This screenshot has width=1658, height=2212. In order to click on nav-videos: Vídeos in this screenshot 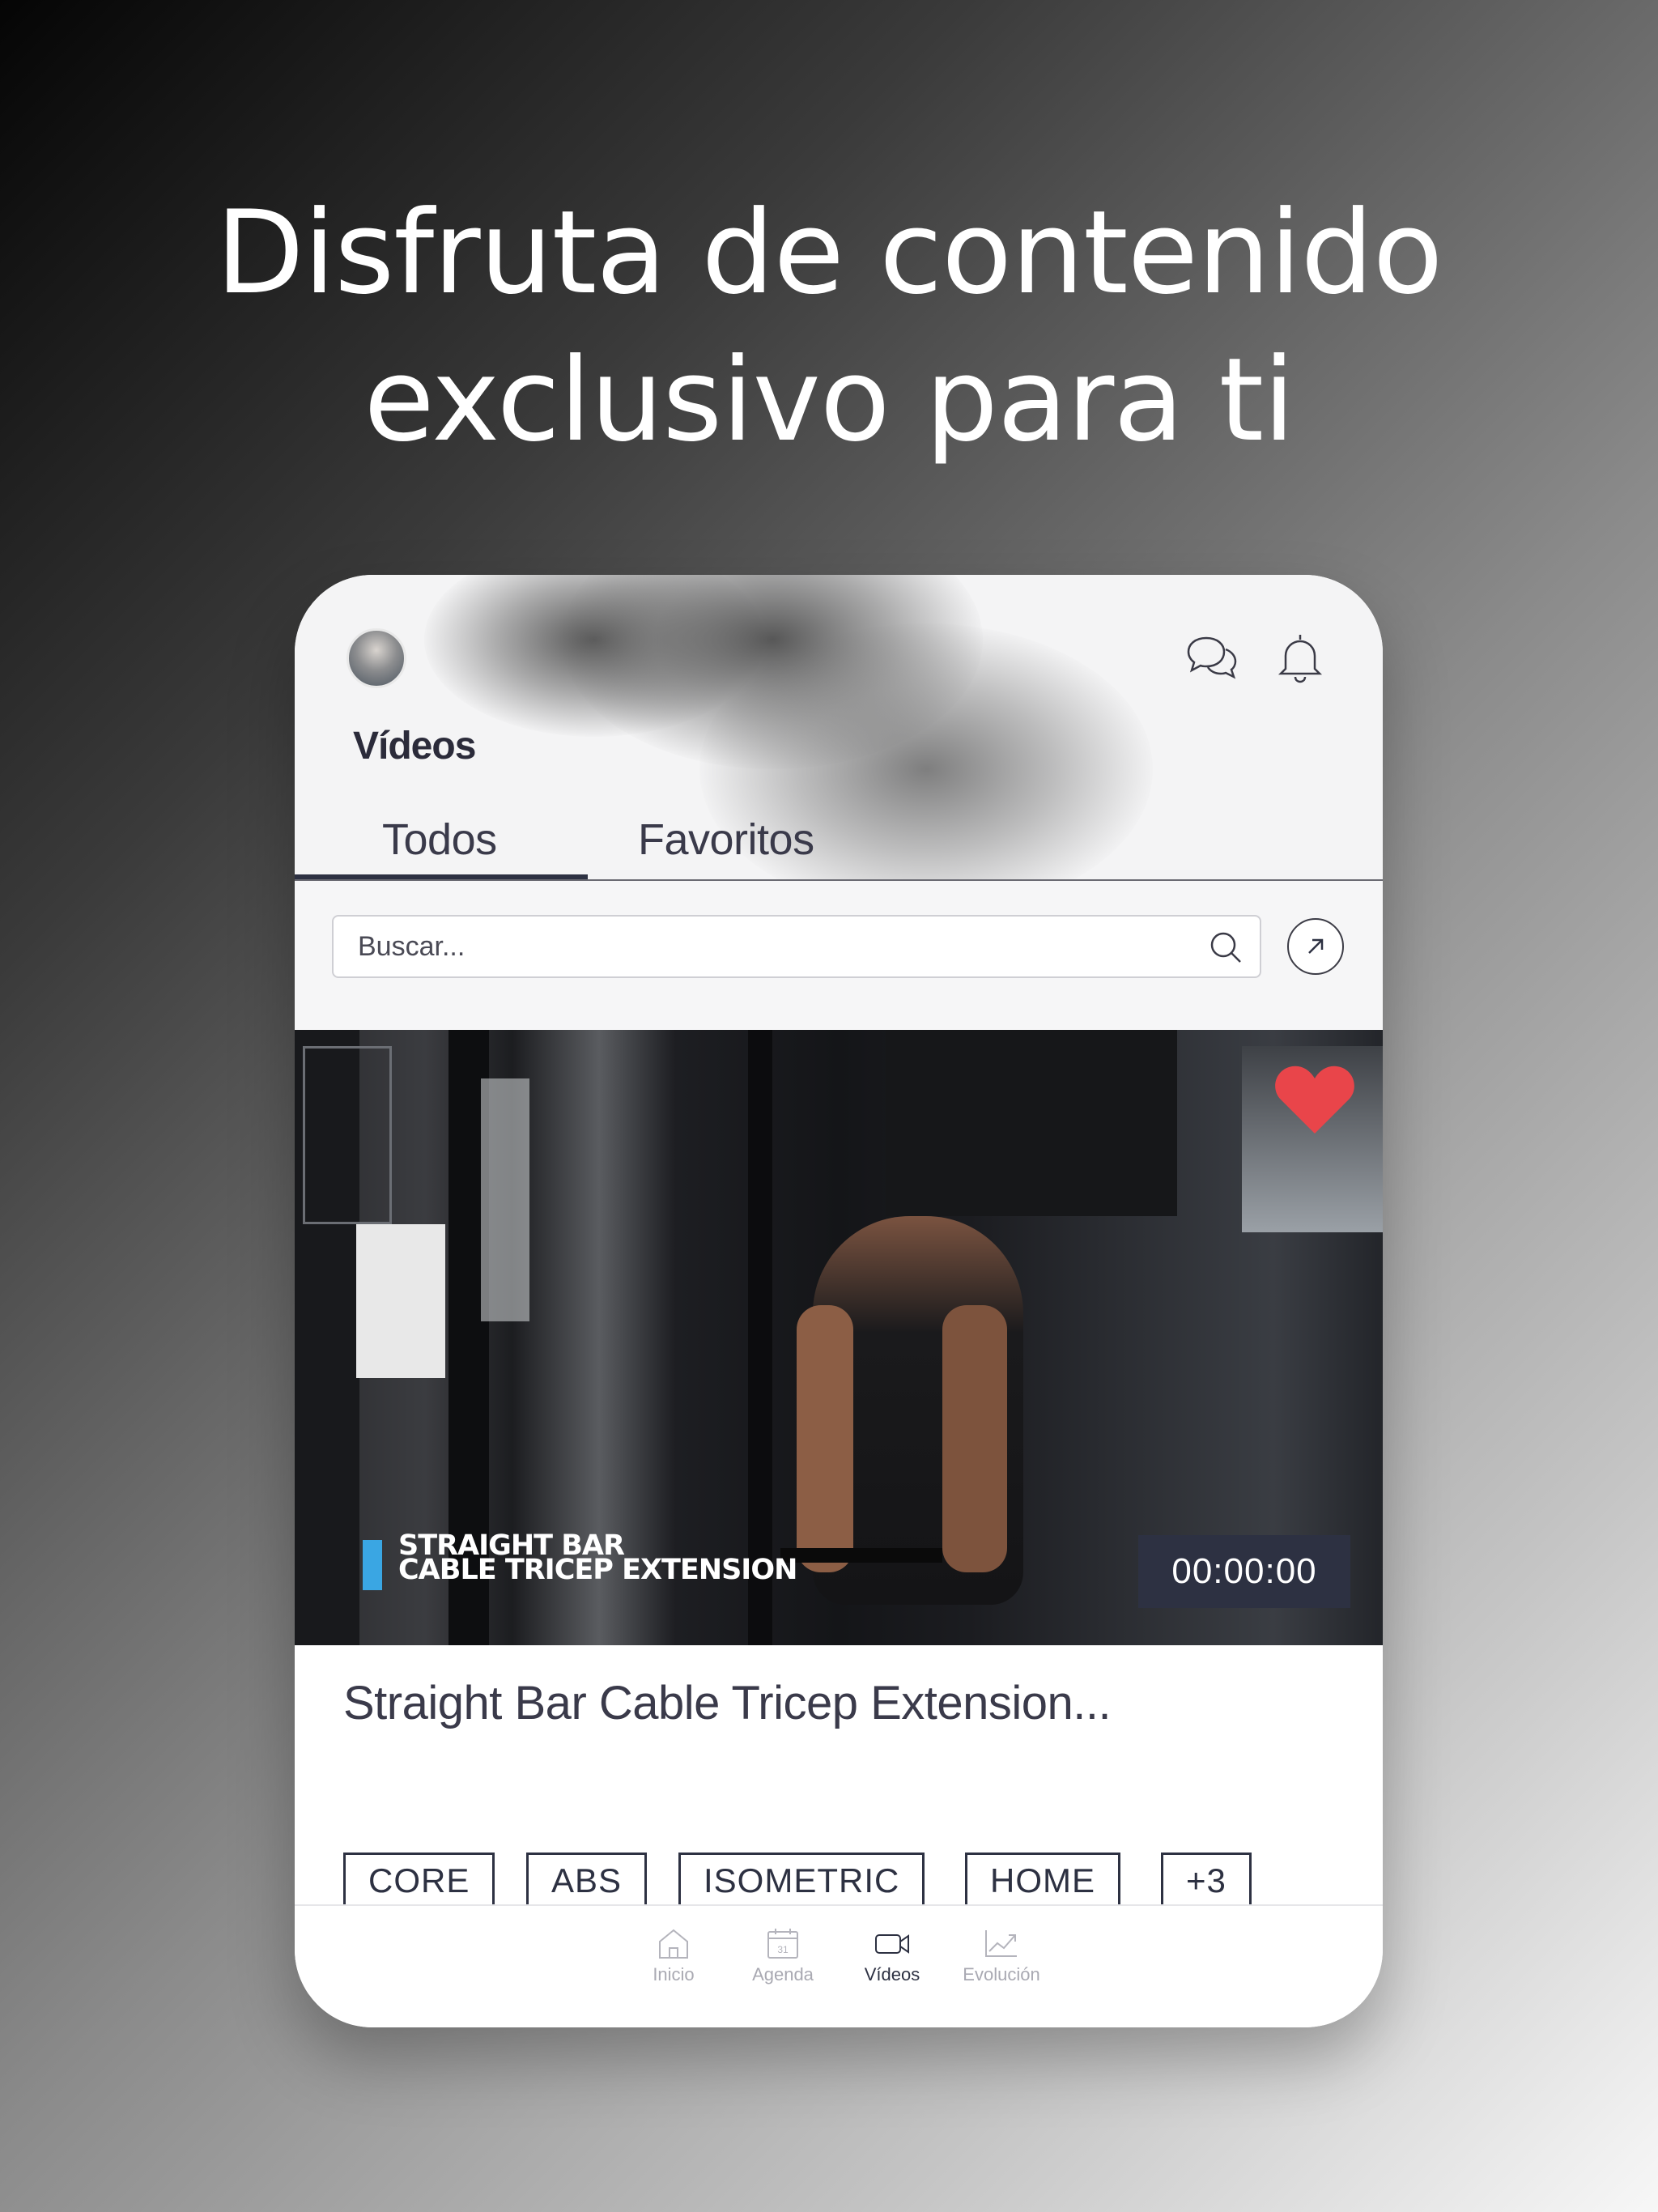, I will do `click(892, 1956)`.